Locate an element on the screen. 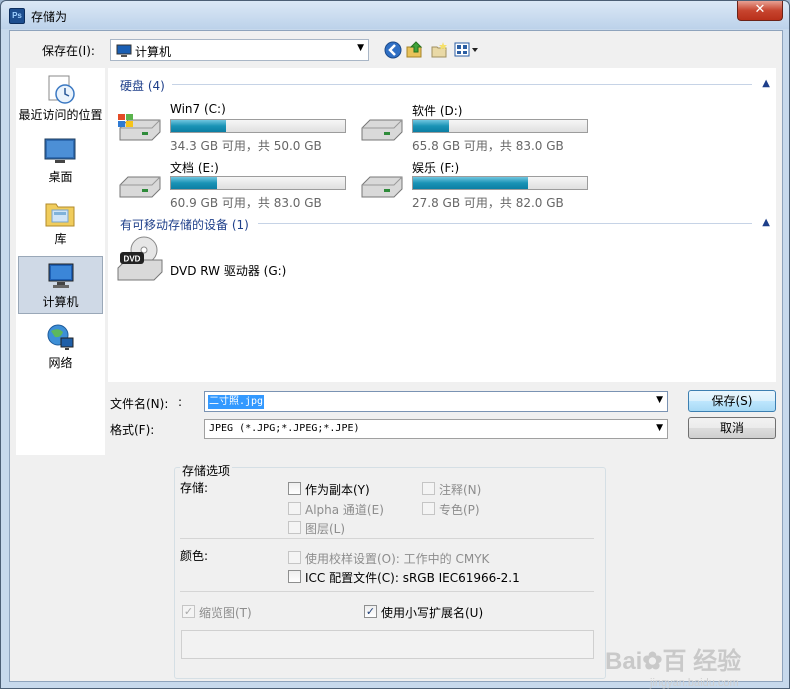 The width and height of the screenshot is (790, 689). dvd-drive-icon: DVD is located at coordinates (140, 258).